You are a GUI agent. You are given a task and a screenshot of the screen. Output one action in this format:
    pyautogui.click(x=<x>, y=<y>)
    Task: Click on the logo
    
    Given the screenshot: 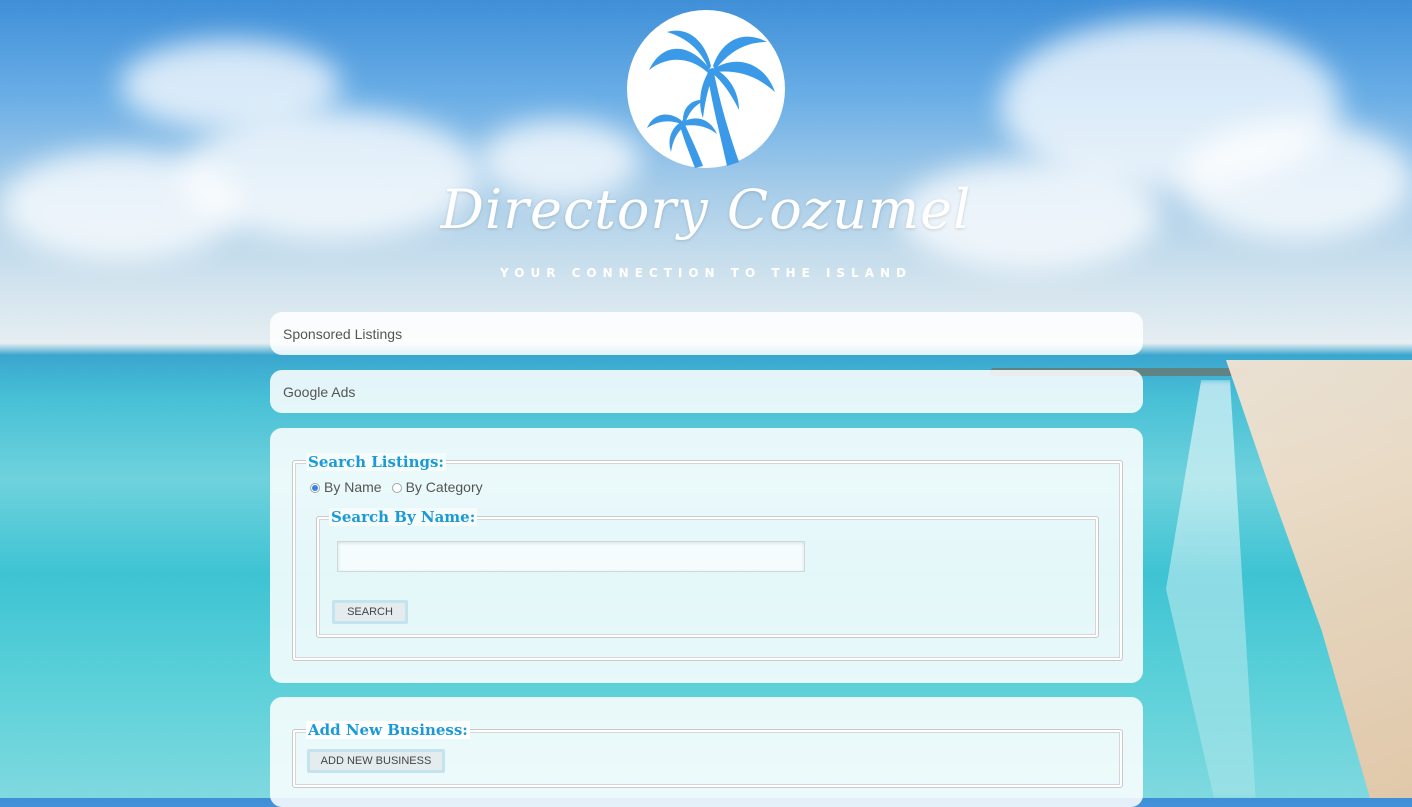 What is the action you would take?
    pyautogui.click(x=706, y=89)
    